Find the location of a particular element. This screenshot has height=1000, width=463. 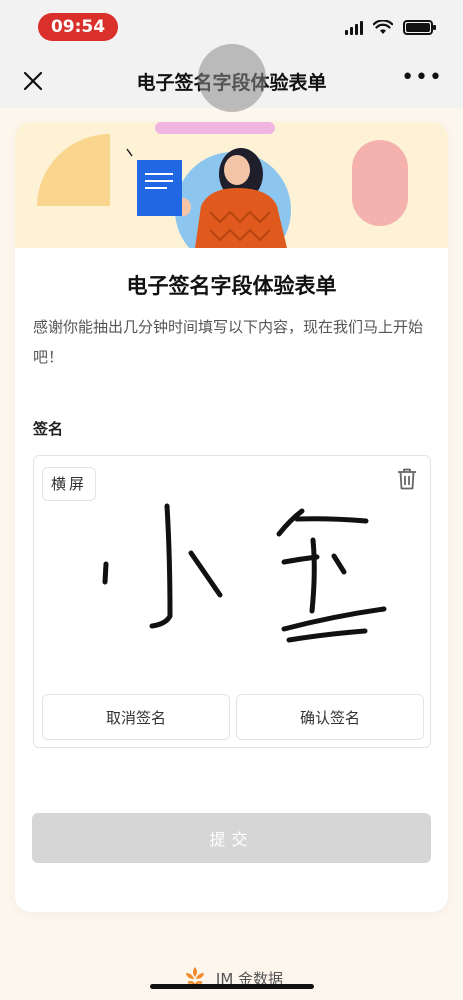

signature-field-label: 签名 is located at coordinates (48, 429).